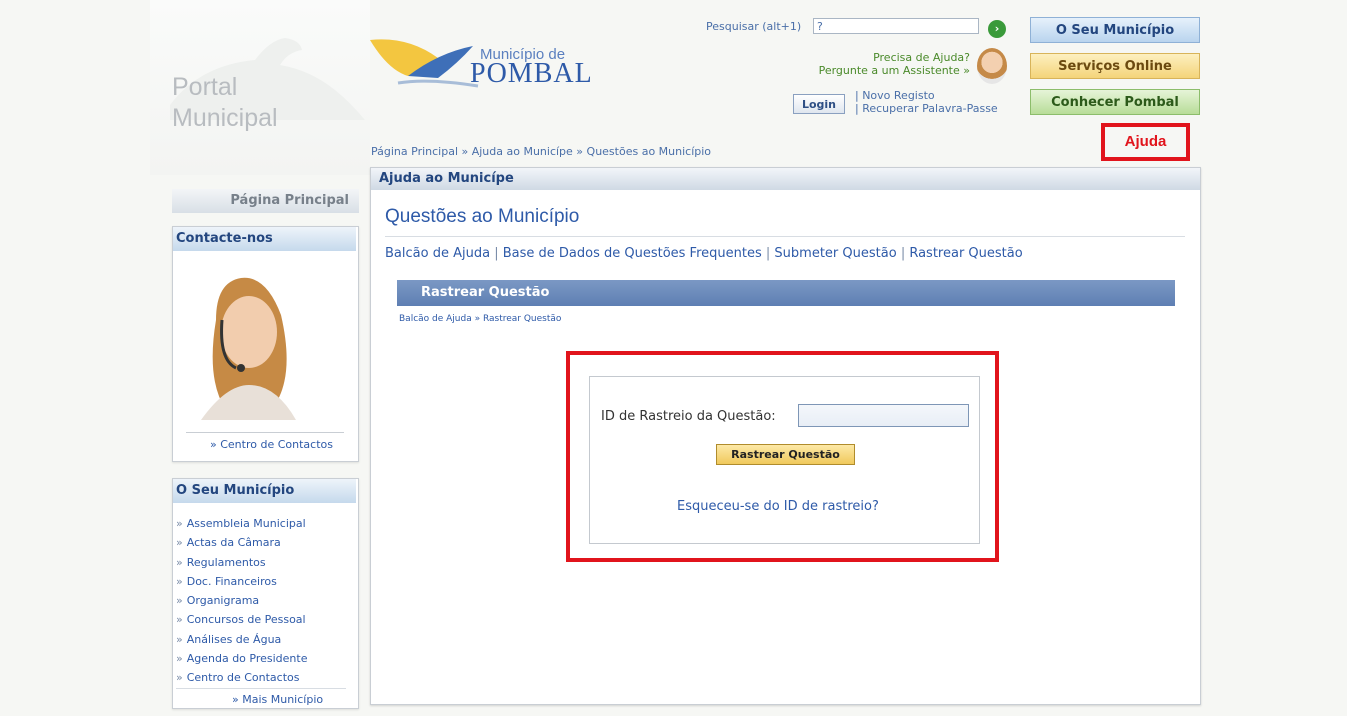 This screenshot has height=716, width=1347. I want to click on municipio-divider, so click(261, 688).